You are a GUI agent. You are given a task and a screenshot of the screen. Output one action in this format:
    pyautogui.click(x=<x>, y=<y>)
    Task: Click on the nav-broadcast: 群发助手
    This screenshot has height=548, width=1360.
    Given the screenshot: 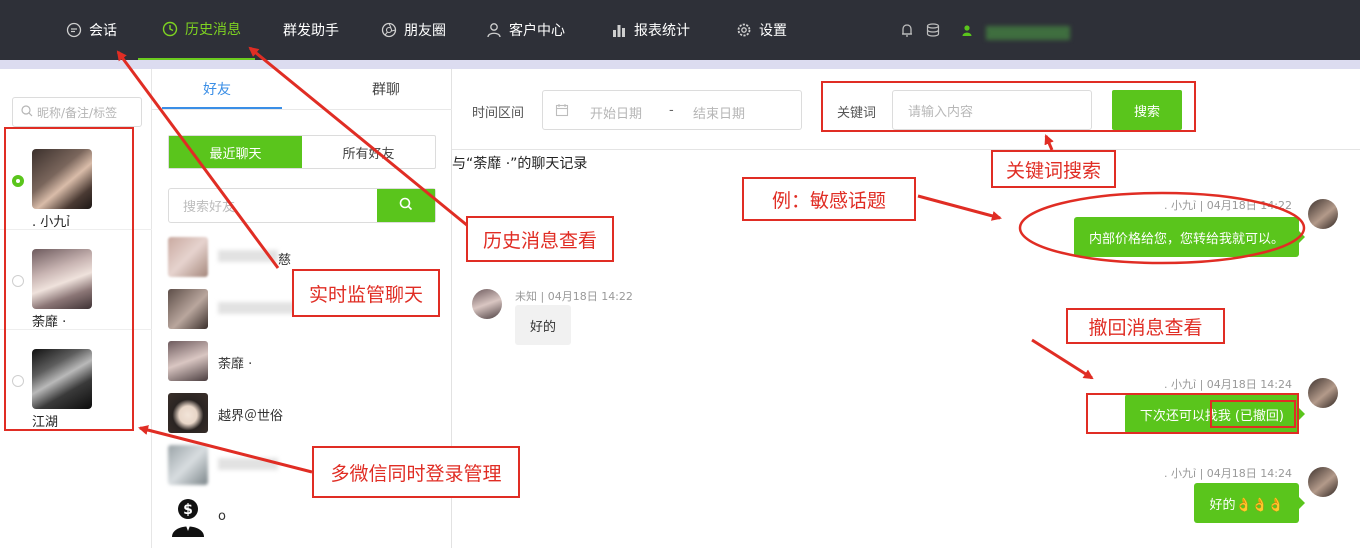 What is the action you would take?
    pyautogui.click(x=311, y=30)
    